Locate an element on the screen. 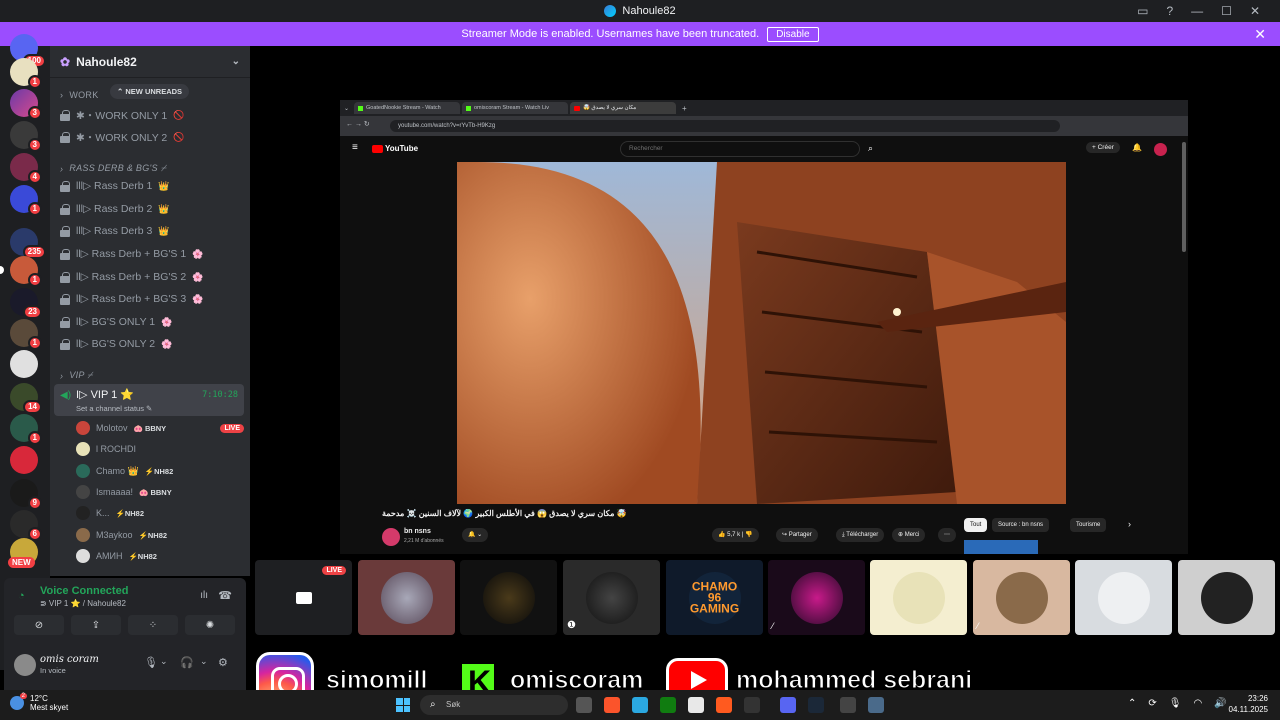 The image size is (1280, 720). related-video-thumbnail is located at coordinates (1001, 547).